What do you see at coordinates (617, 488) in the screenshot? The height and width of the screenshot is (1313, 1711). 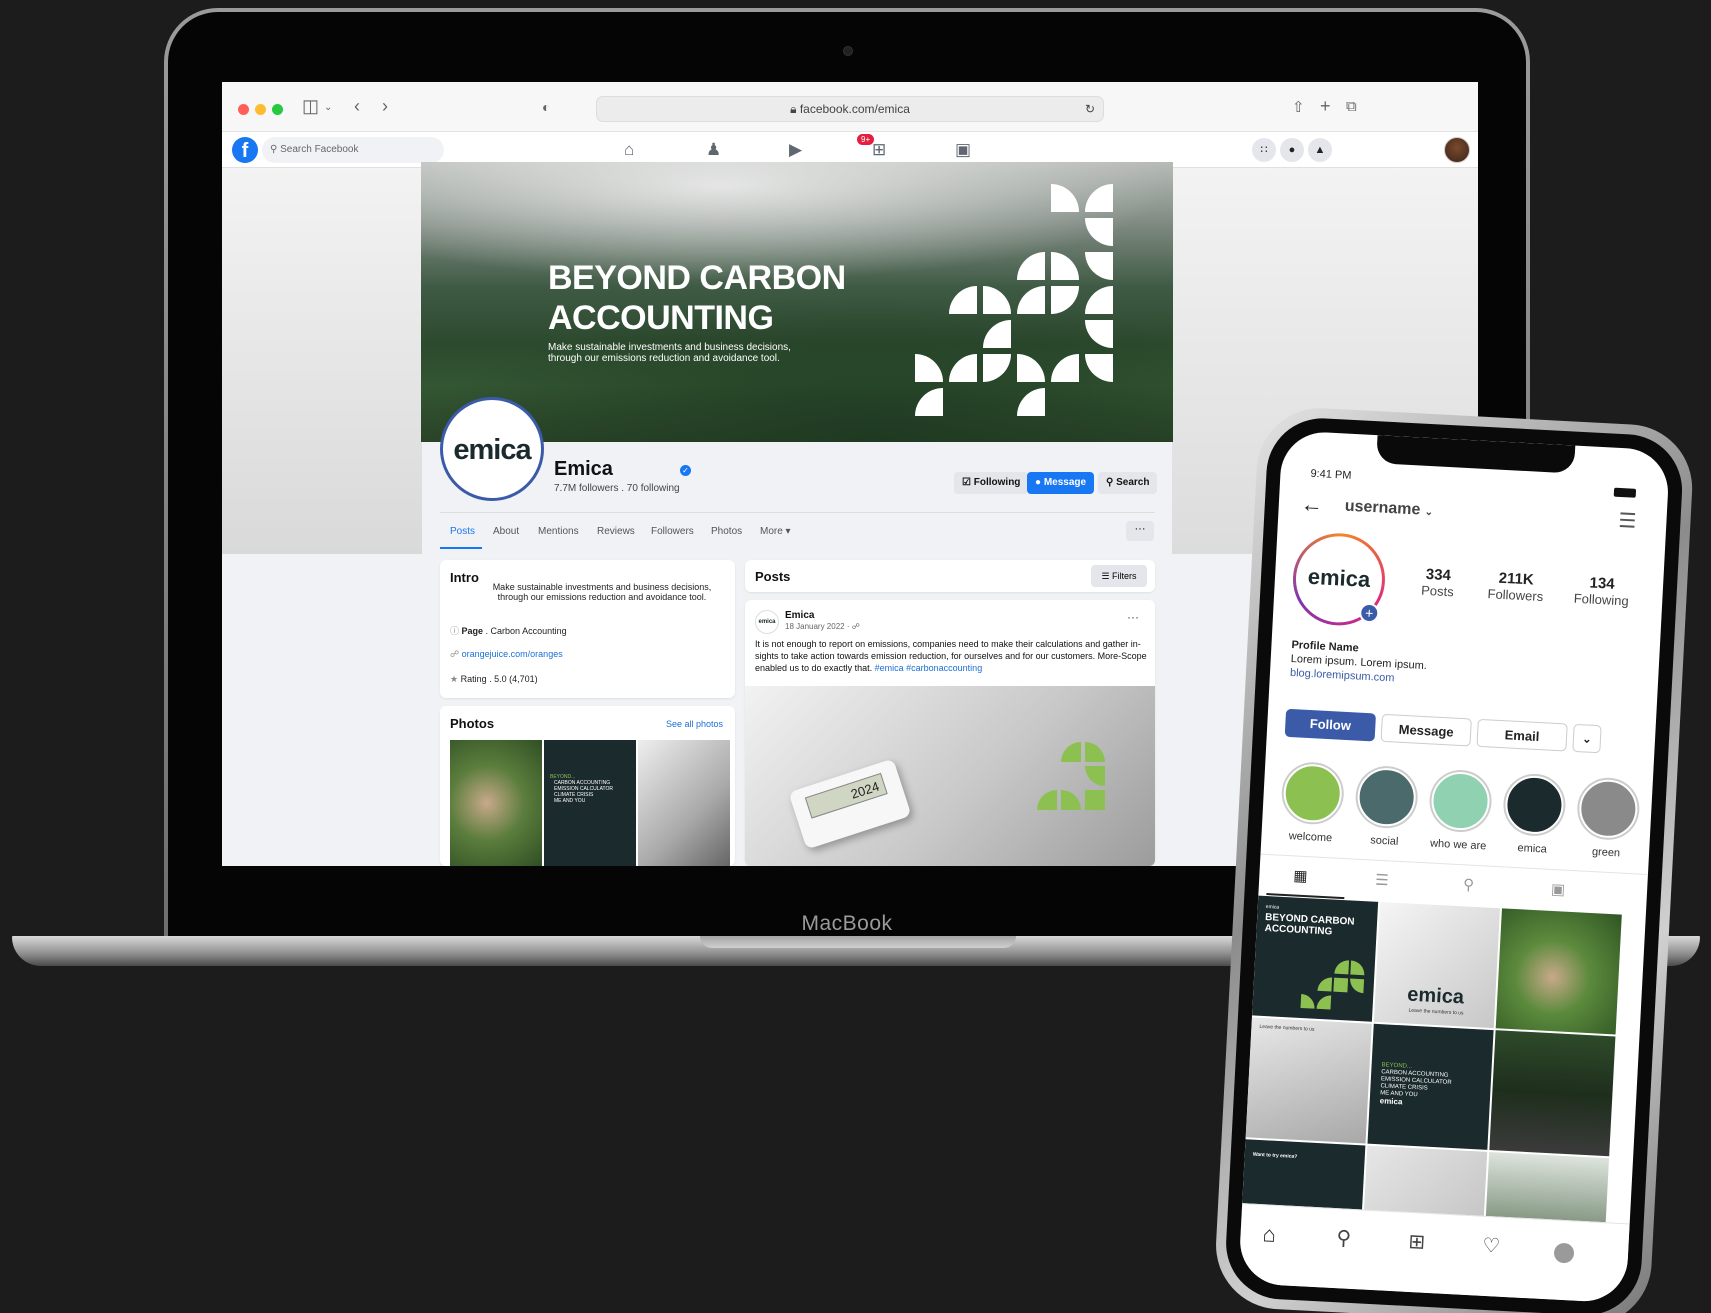 I see `page-stats: 7.7M followers . 70 following` at bounding box center [617, 488].